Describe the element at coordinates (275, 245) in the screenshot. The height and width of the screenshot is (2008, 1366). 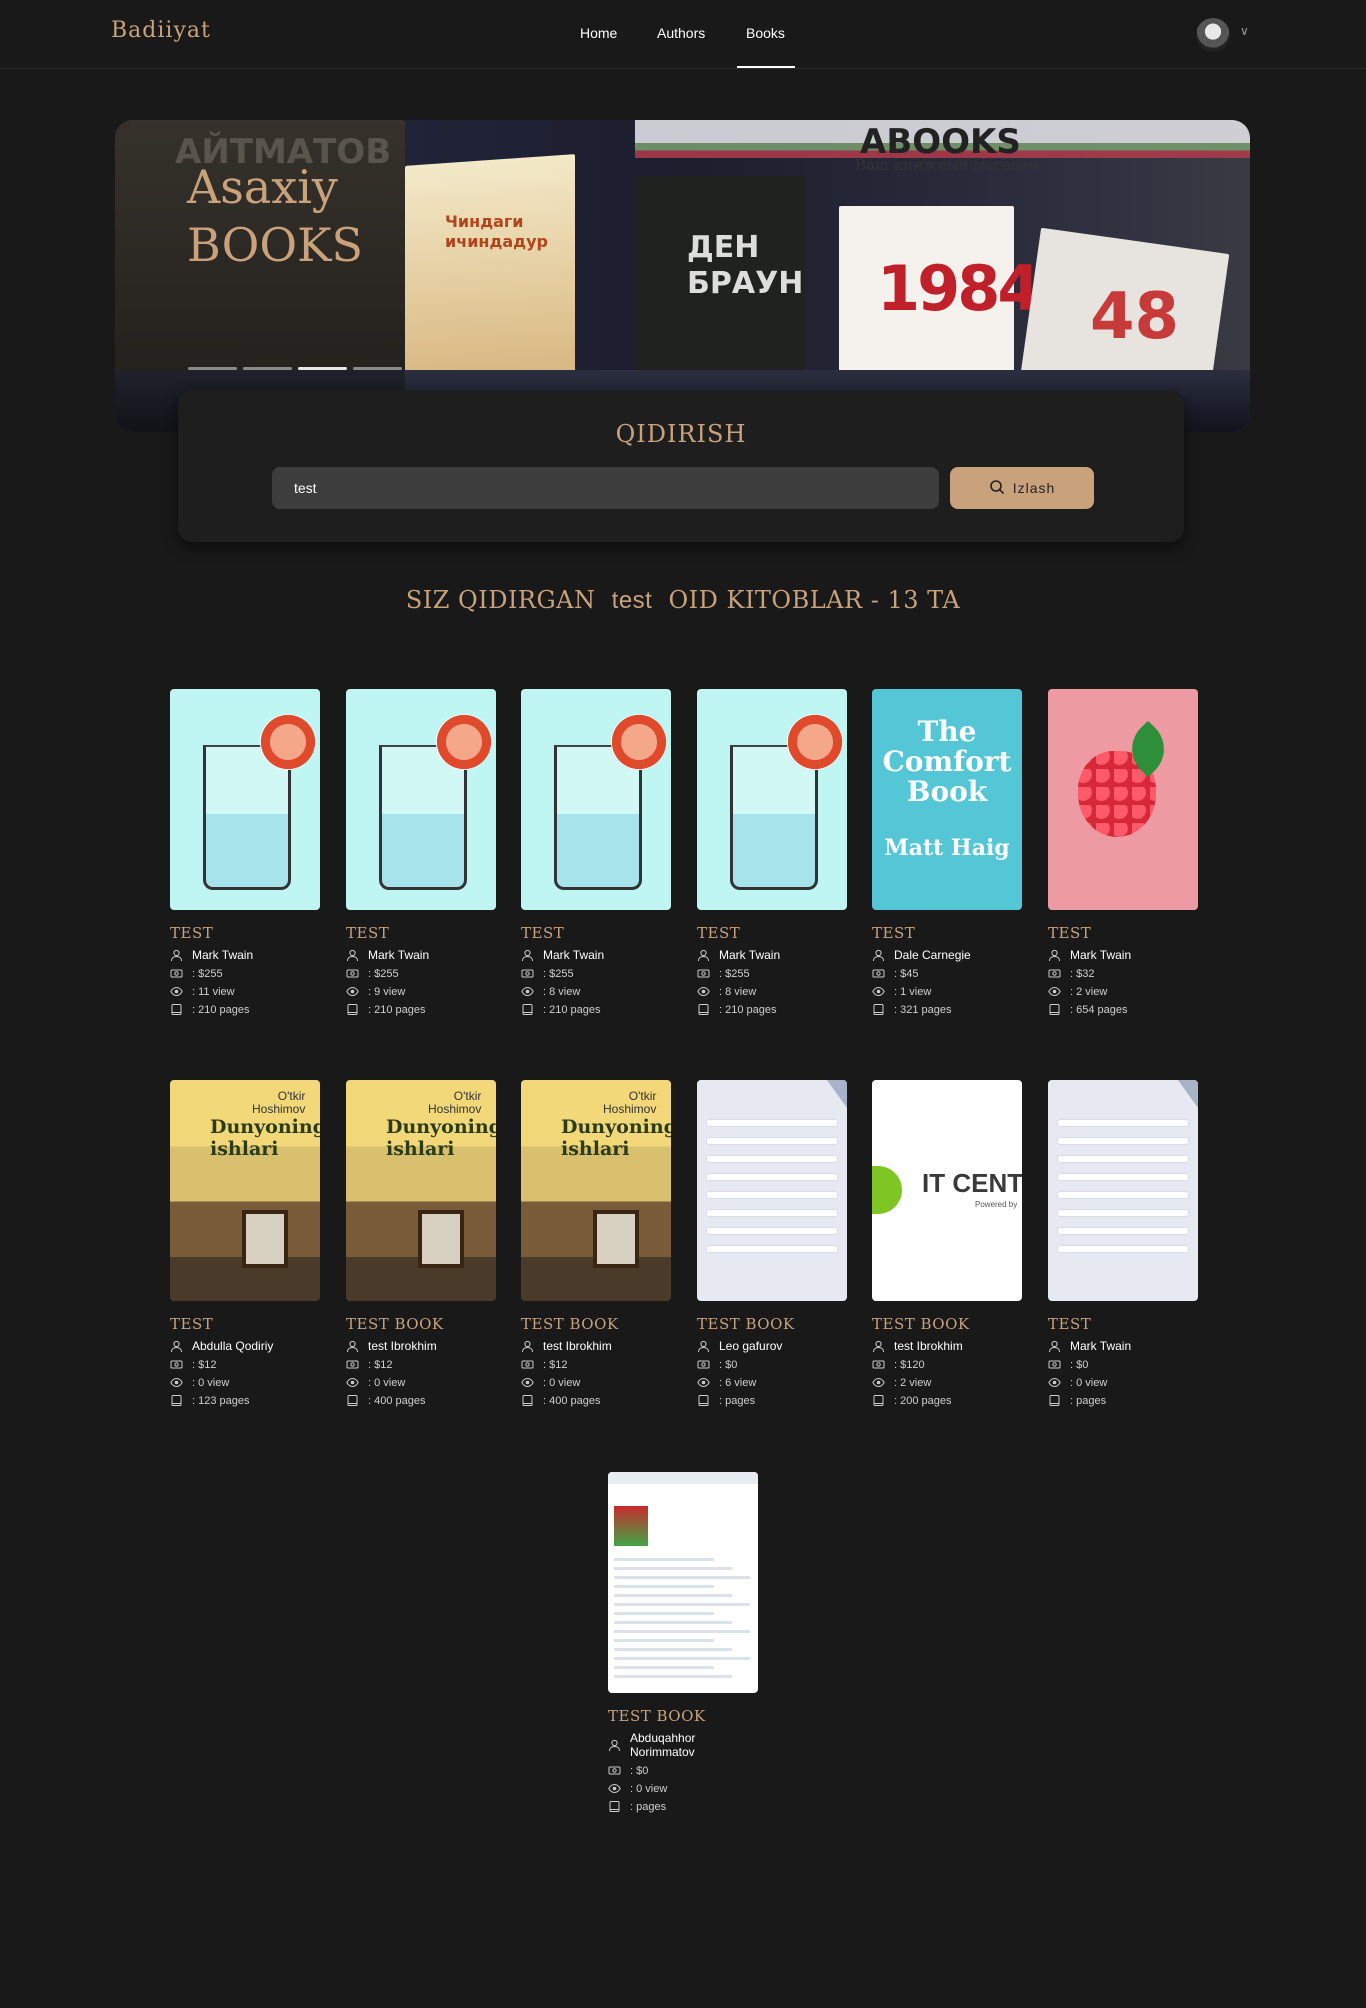
I see `hero-title-line2: books` at that location.